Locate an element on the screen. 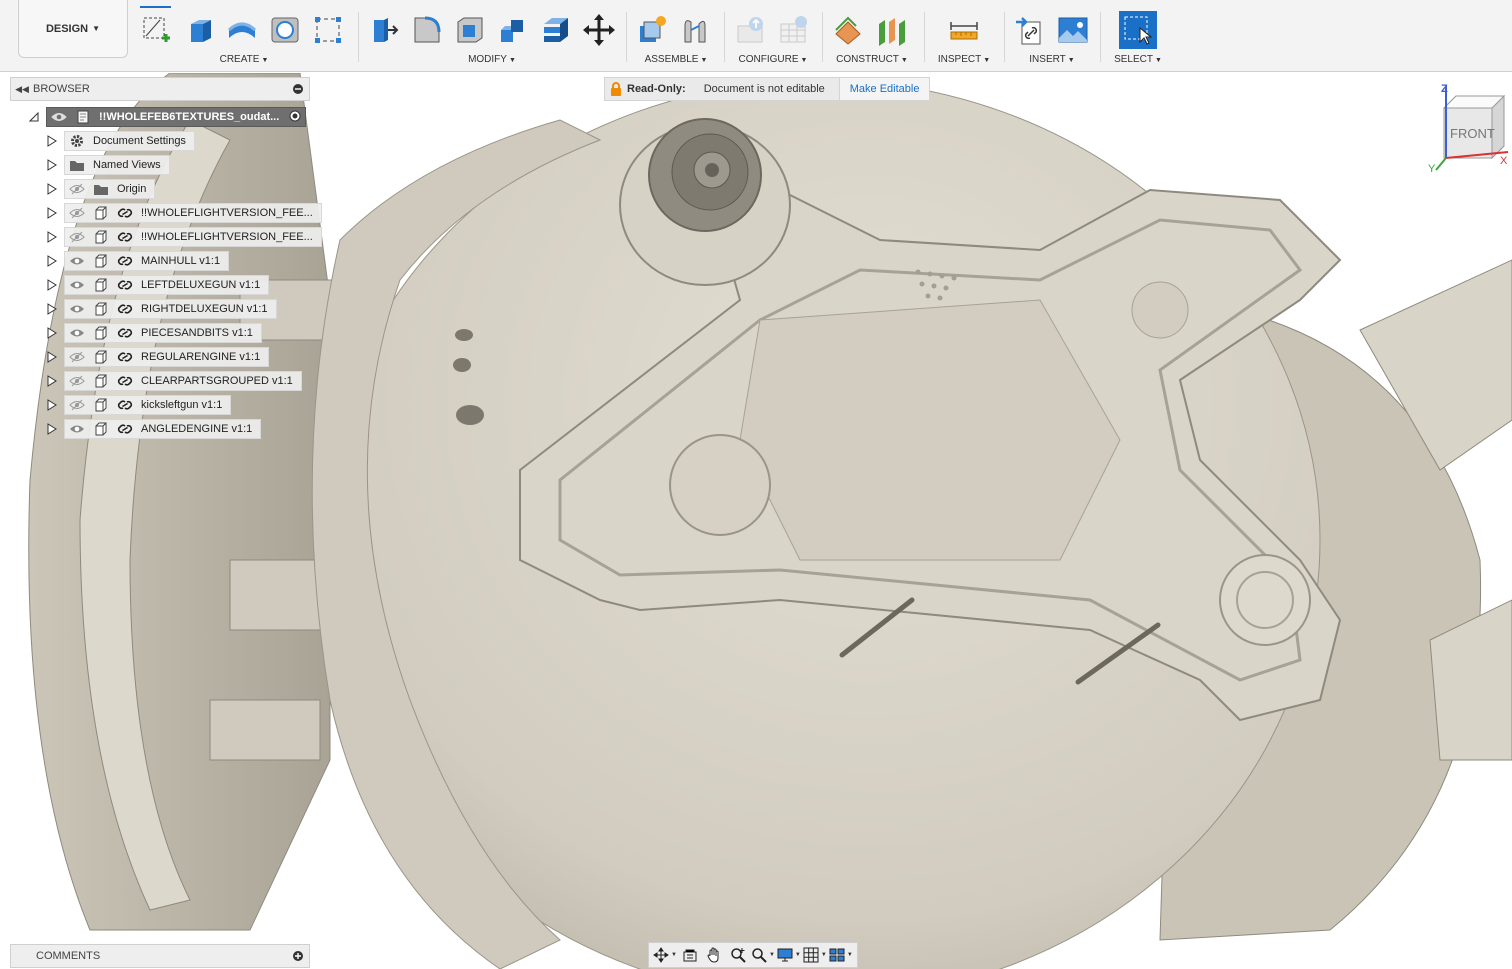 The width and height of the screenshot is (1512, 969). hole-button is located at coordinates (284, 30).